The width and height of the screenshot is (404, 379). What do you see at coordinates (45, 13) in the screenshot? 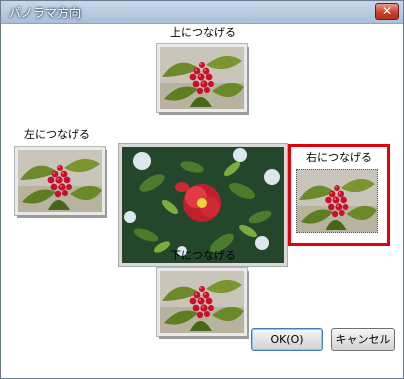
I see `window-title: パノラマ方向` at bounding box center [45, 13].